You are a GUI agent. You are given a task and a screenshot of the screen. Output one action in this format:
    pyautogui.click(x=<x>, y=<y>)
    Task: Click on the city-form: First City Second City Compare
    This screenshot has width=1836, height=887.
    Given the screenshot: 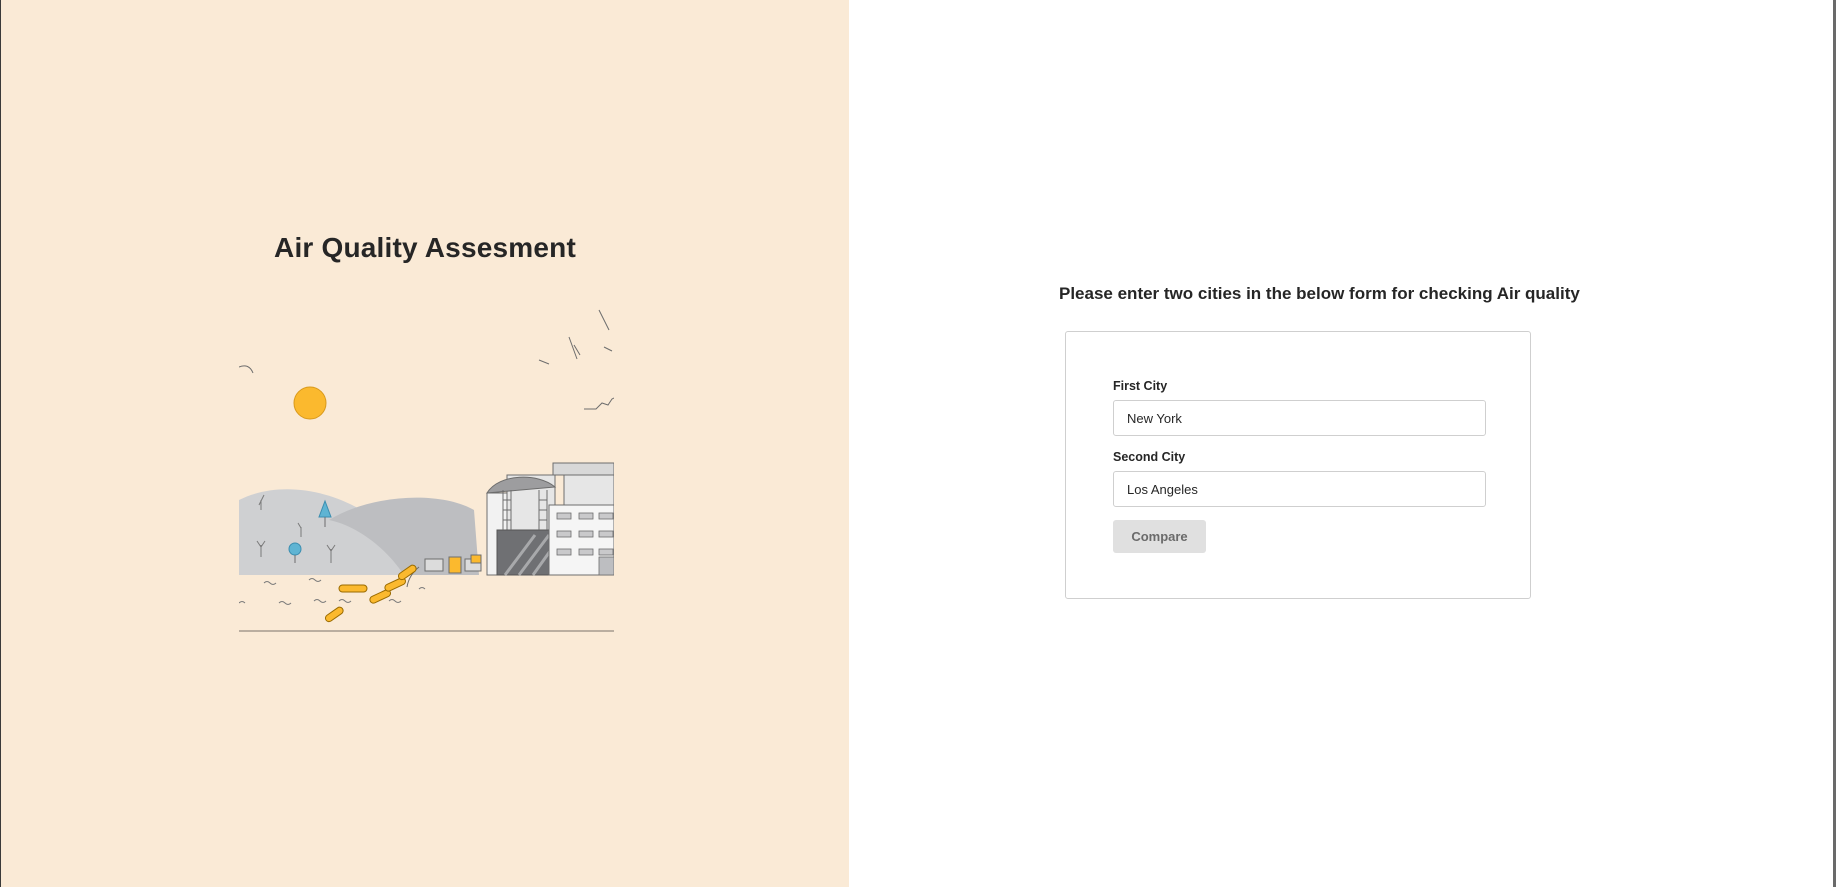 What is the action you would take?
    pyautogui.click(x=1298, y=465)
    